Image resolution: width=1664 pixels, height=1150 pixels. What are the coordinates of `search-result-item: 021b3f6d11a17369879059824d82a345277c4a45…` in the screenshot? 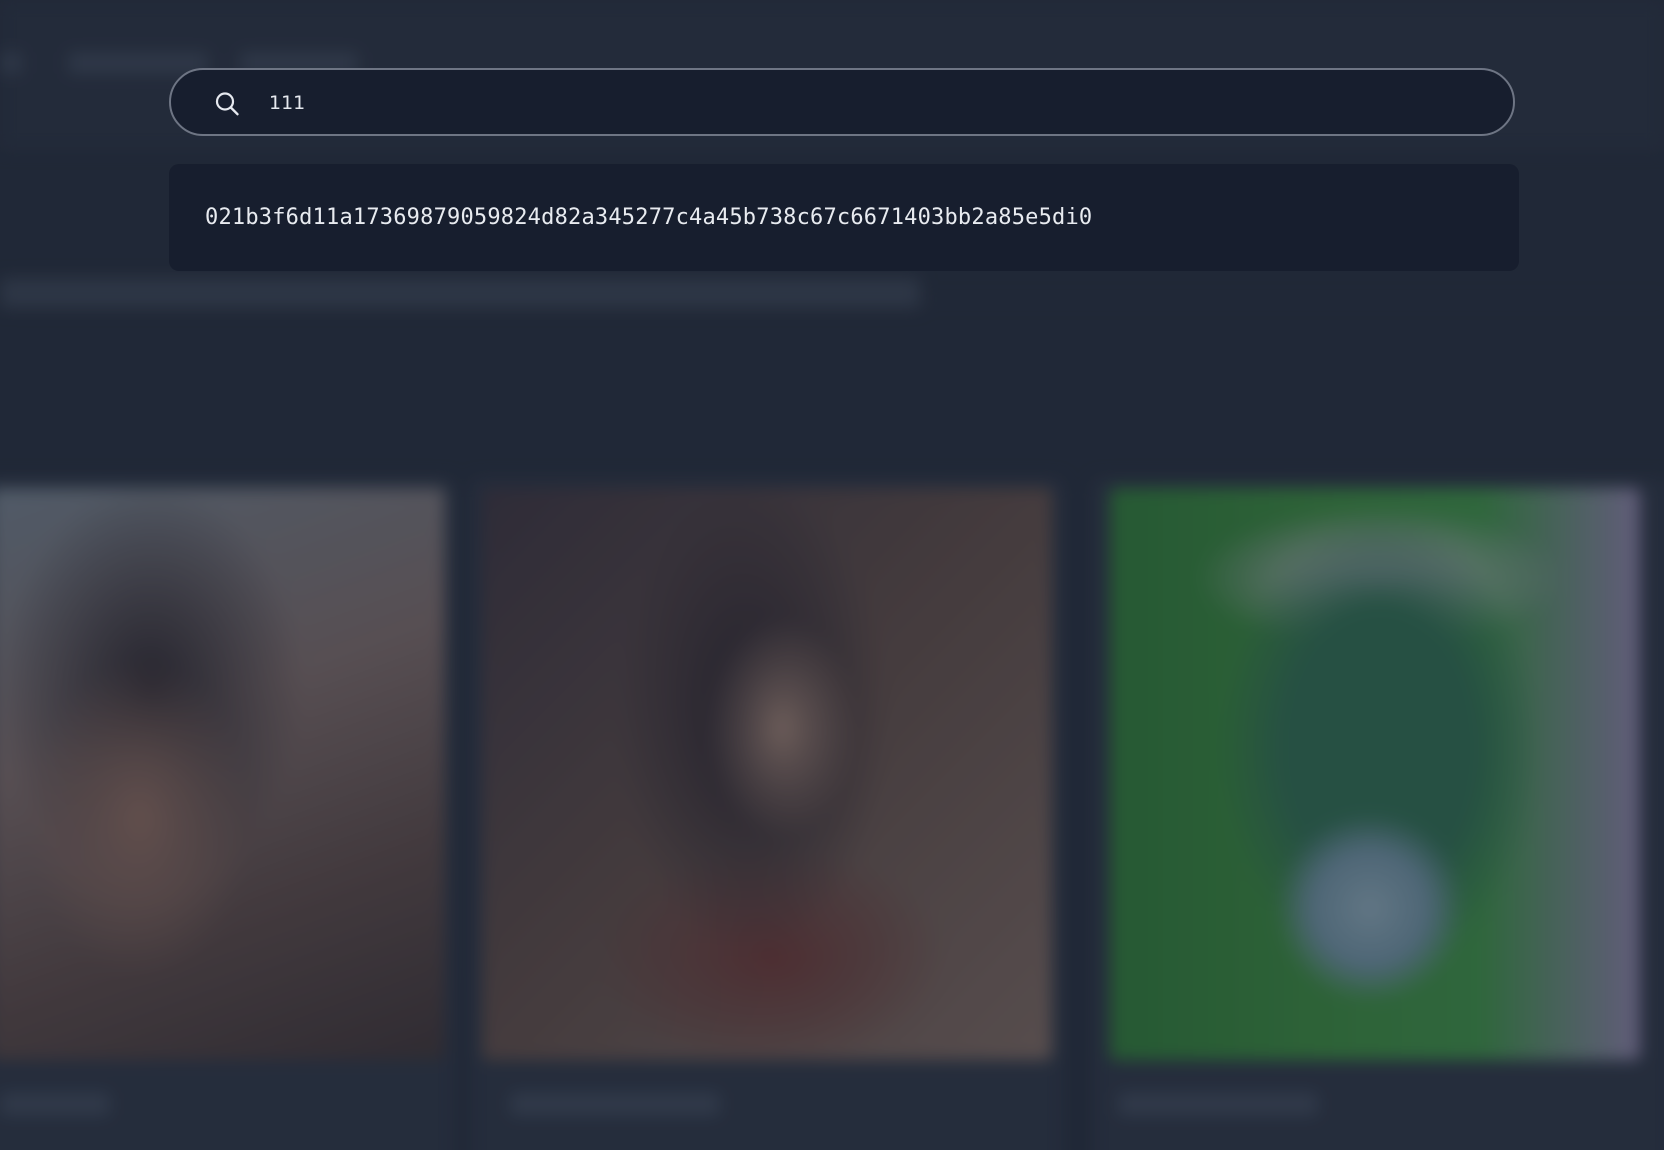 It's located at (844, 217).